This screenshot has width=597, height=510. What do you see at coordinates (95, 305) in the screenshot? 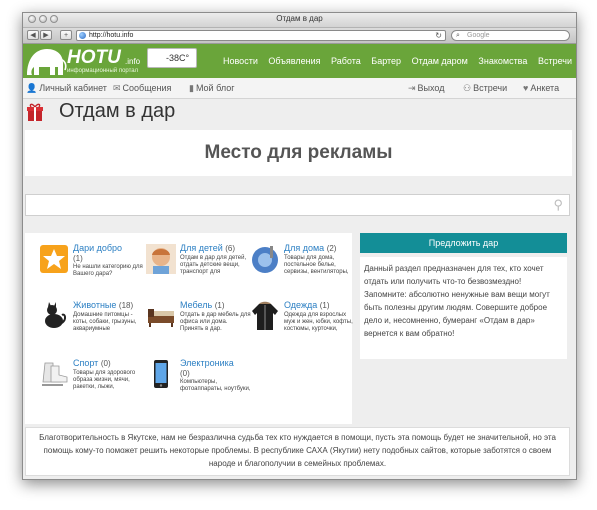
I see `category-title-text: Животные` at bounding box center [95, 305].